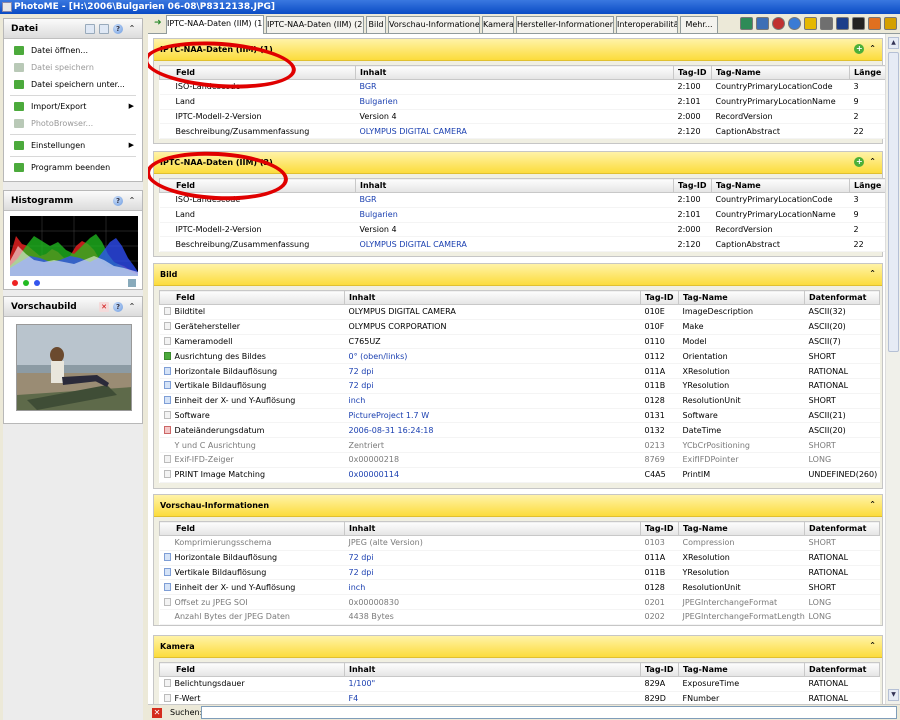 This screenshot has height=720, width=900. Describe the element at coordinates (73, 307) in the screenshot. I see `preview-panel-header: Vorschaubild ✕ ? ⌃` at that location.